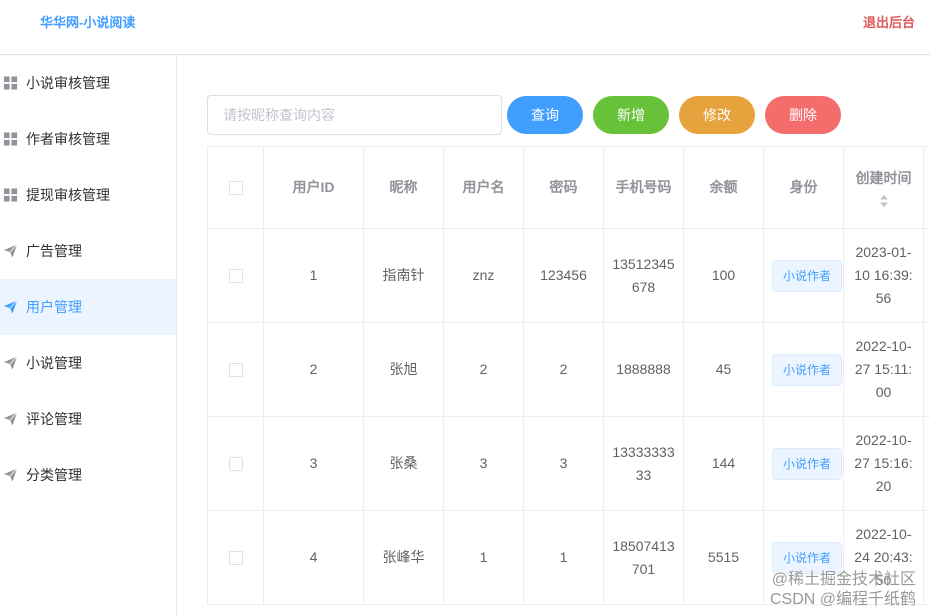  Describe the element at coordinates (68, 83) in the screenshot. I see `sidebar-item-label: 小说审核管理` at that location.